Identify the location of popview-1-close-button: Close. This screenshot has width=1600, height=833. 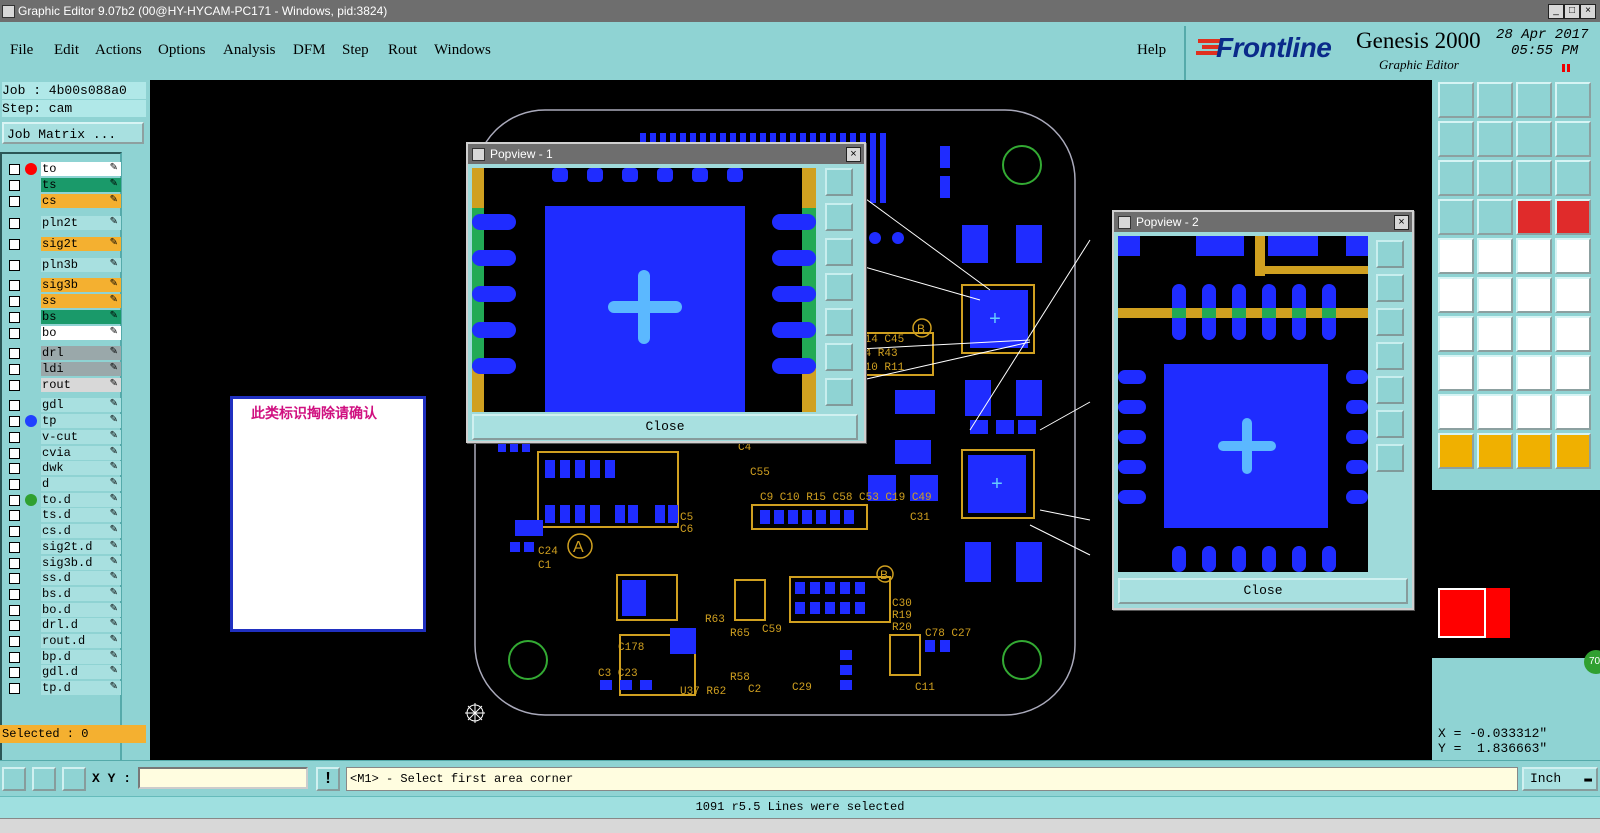
(665, 427).